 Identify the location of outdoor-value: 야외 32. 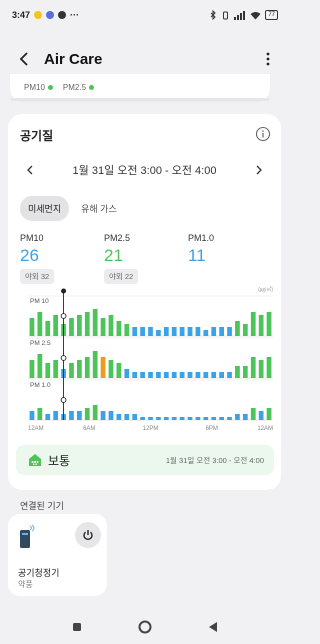
(37, 276).